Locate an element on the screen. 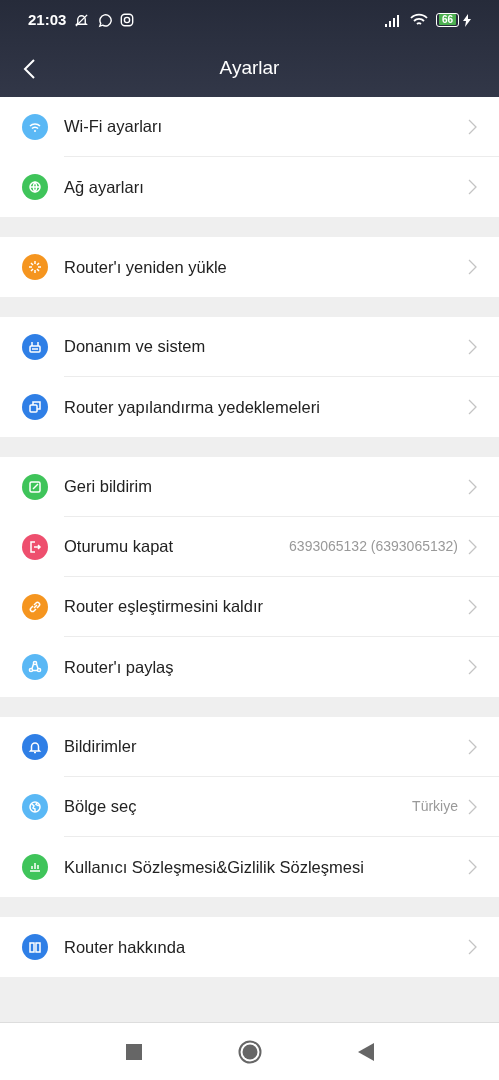  page-title: Ayarlar is located at coordinates (249, 68).